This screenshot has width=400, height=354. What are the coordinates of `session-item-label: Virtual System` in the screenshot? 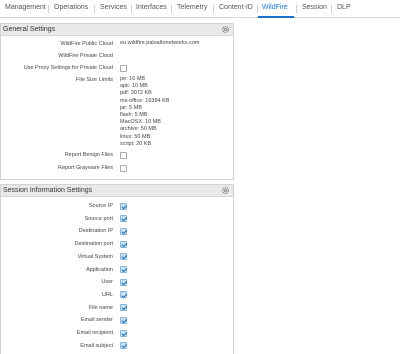 It's located at (95, 256).